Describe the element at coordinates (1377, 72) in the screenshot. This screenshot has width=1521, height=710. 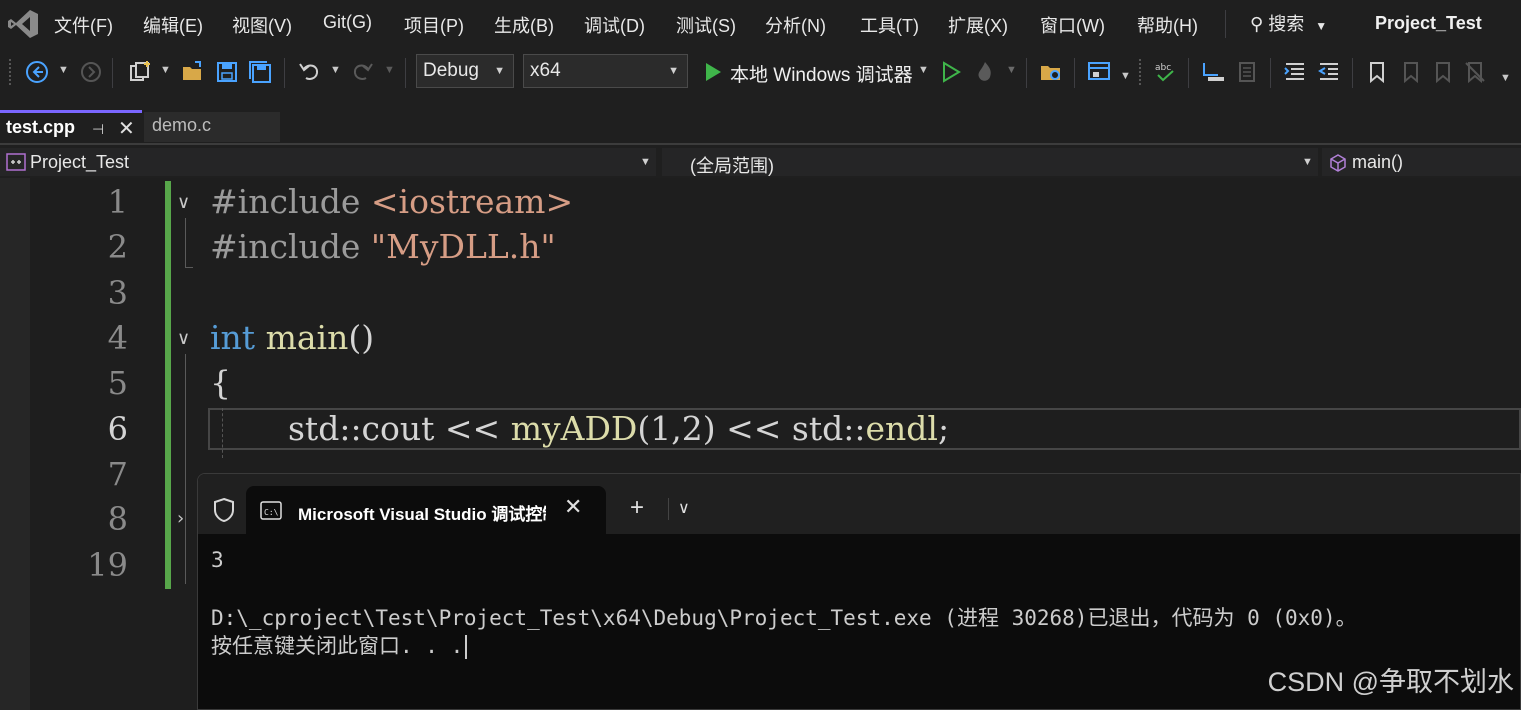
I see `bookmark-icon` at that location.